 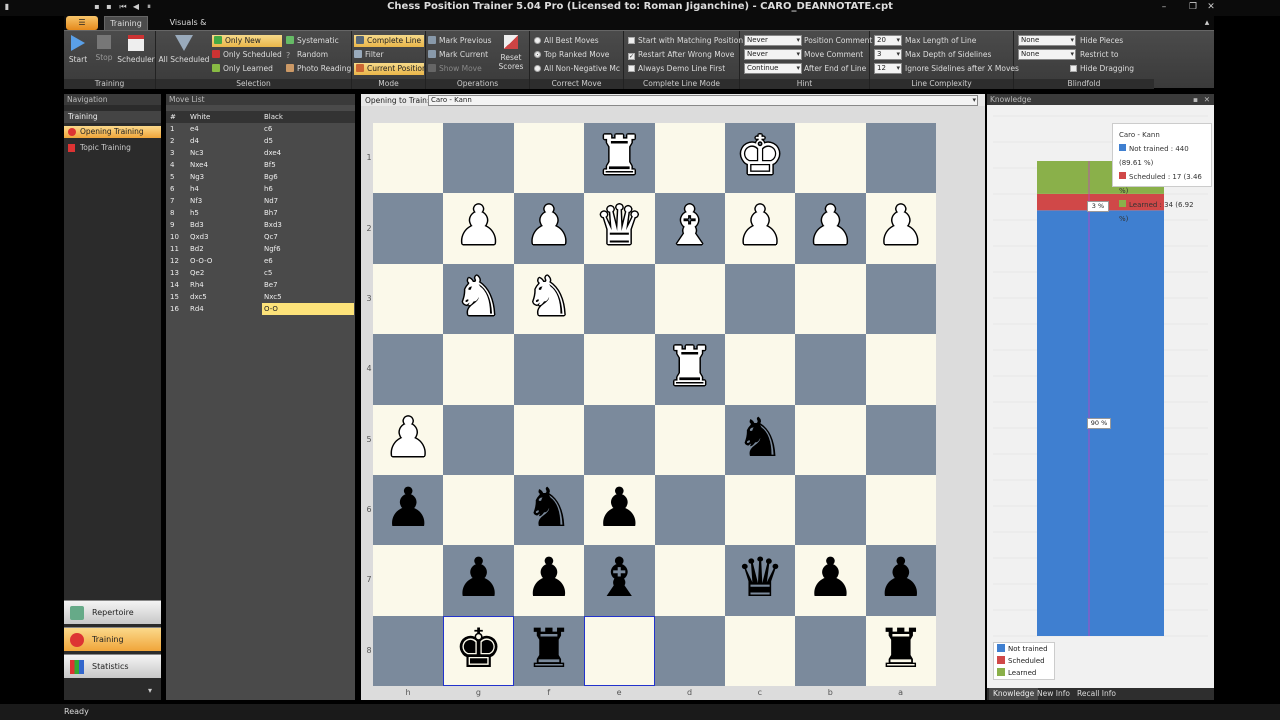 What do you see at coordinates (78, 55) in the screenshot?
I see `start-button: Start` at bounding box center [78, 55].